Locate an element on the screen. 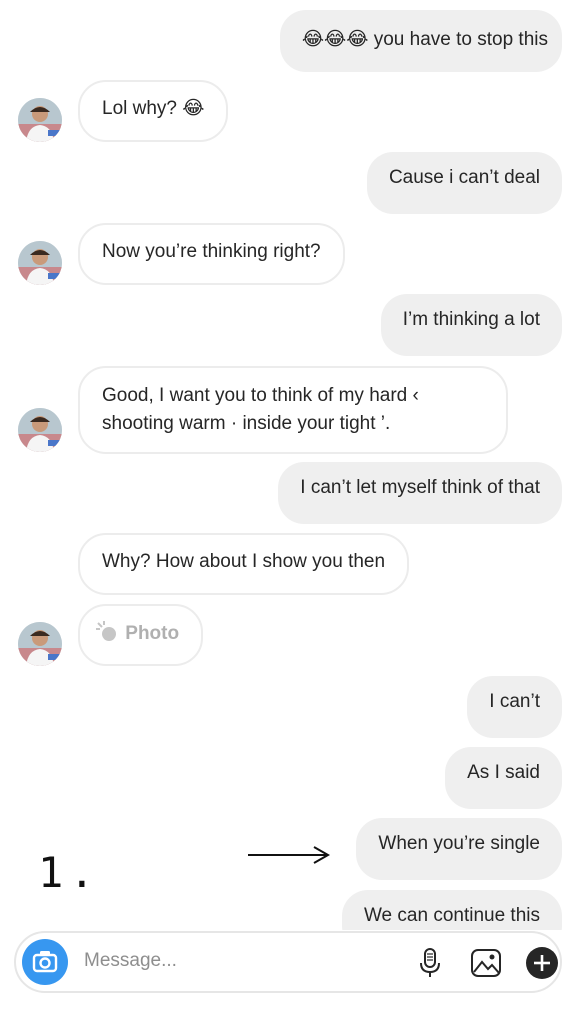 The width and height of the screenshot is (577, 1024). message-outgoing: 😂😂😂 you have to stop this is located at coordinates (420, 41).